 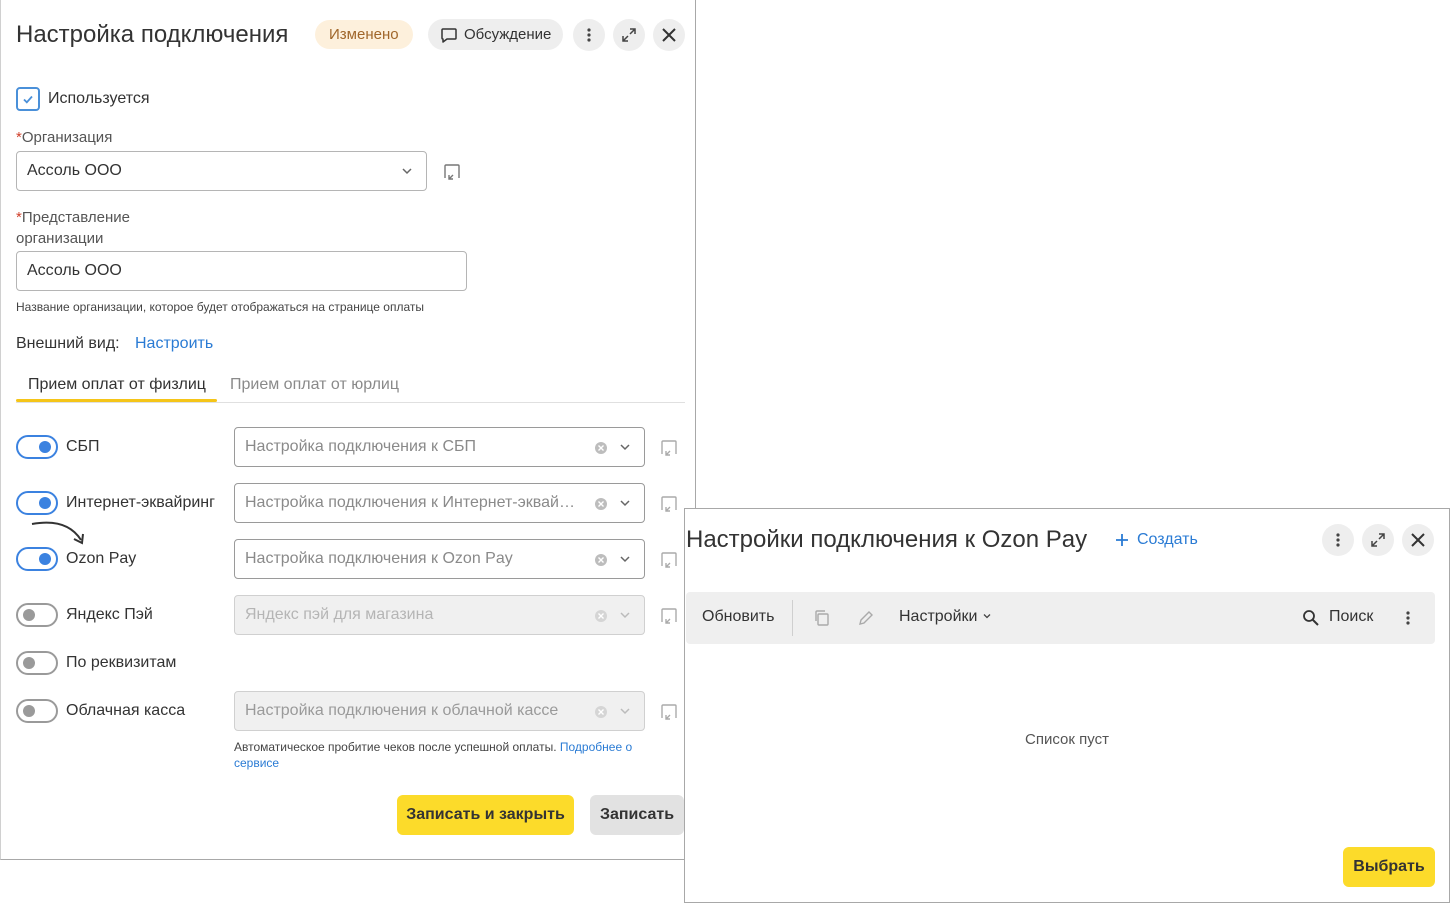 What do you see at coordinates (37, 503) in the screenshot?
I see `toggle-internet-acquiring` at bounding box center [37, 503].